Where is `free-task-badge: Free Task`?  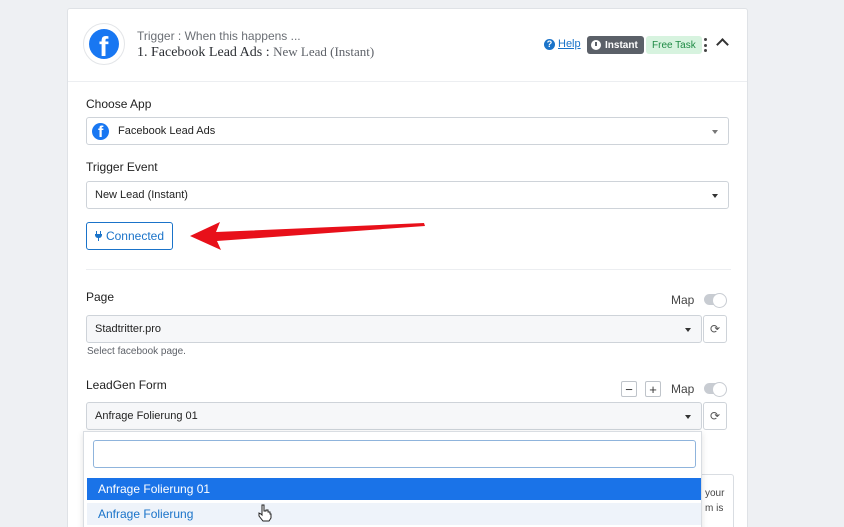
free-task-badge: Free Task is located at coordinates (674, 45).